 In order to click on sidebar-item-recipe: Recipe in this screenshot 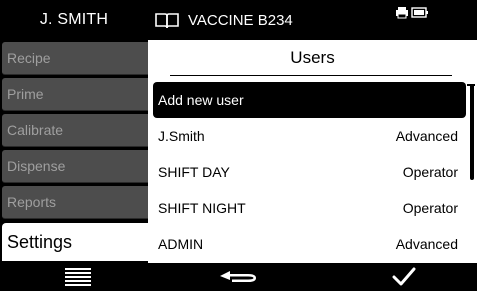, I will do `click(75, 58)`.